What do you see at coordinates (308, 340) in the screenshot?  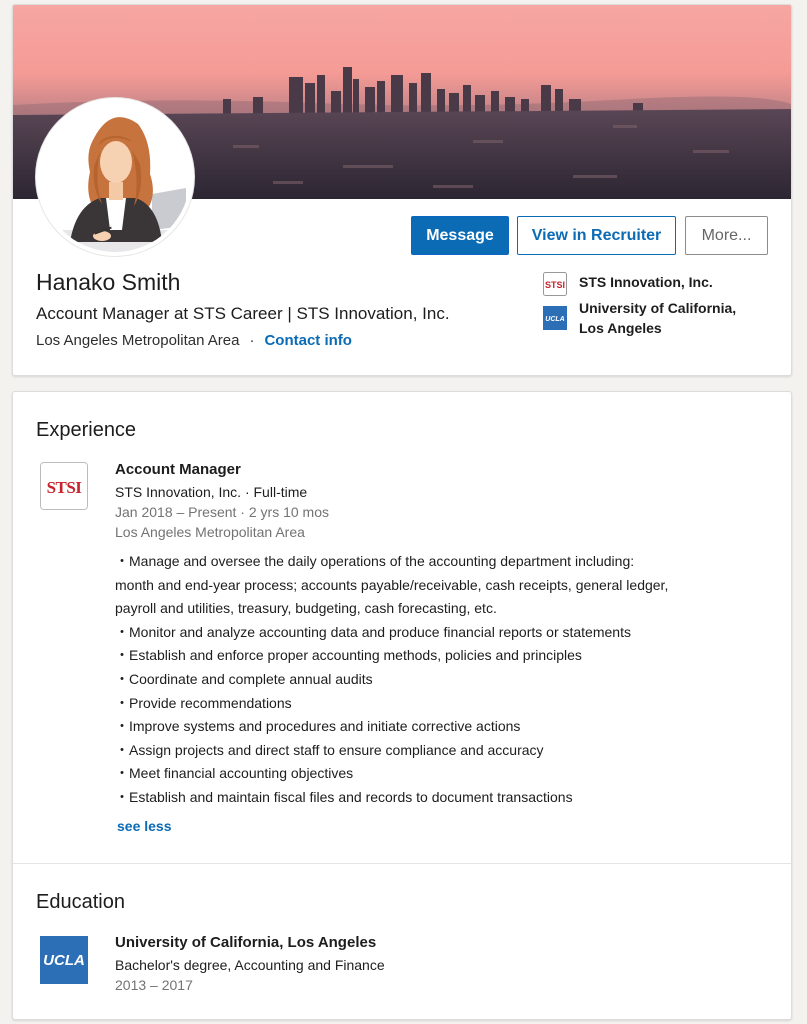 I see `contact-info-link: Contact info` at bounding box center [308, 340].